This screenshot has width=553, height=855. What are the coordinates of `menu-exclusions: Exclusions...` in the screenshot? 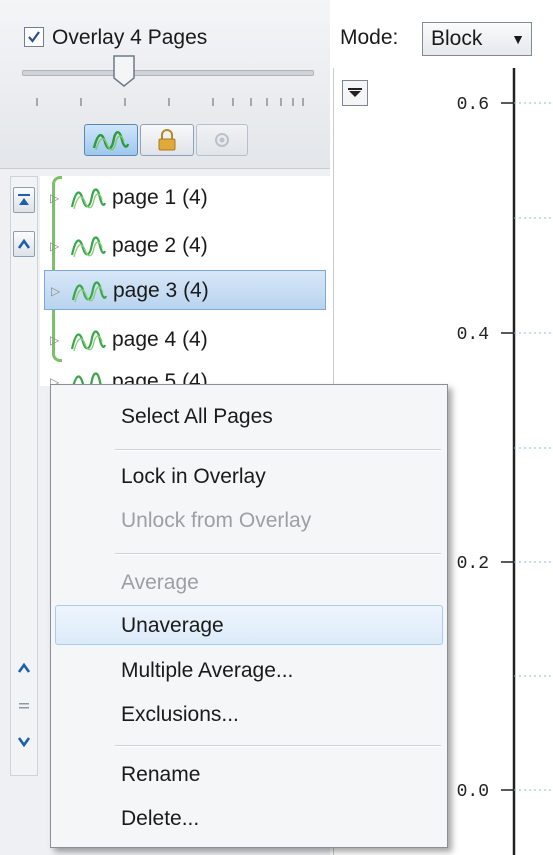 It's located at (249, 715).